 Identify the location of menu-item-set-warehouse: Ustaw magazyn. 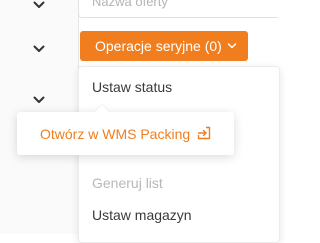
(142, 215).